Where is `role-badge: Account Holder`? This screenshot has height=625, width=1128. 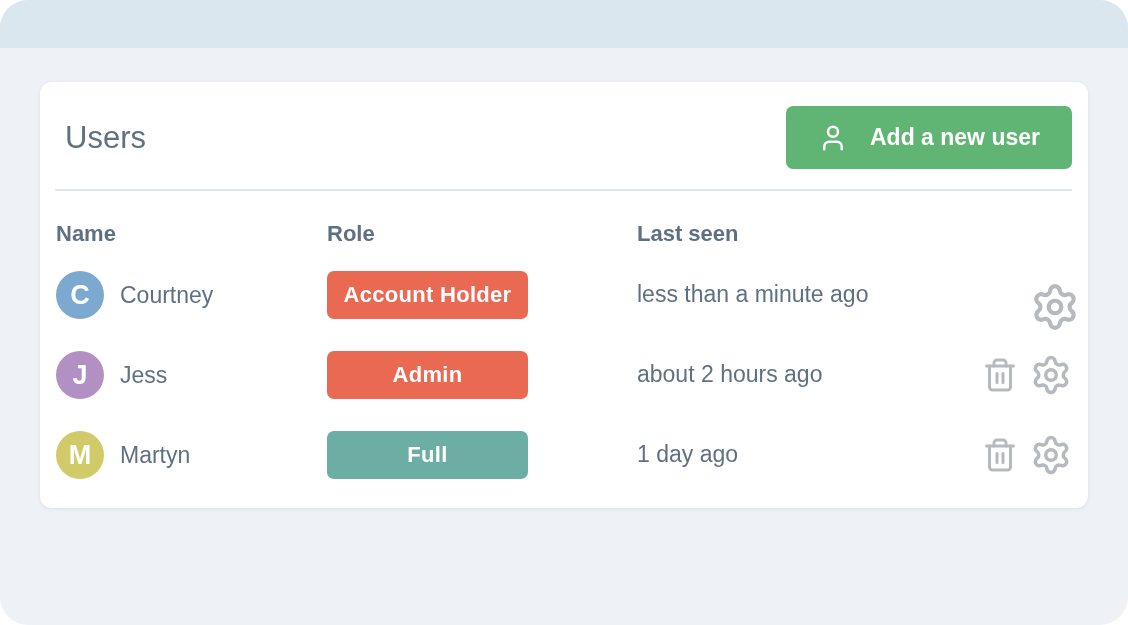 role-badge: Account Holder is located at coordinates (427, 295).